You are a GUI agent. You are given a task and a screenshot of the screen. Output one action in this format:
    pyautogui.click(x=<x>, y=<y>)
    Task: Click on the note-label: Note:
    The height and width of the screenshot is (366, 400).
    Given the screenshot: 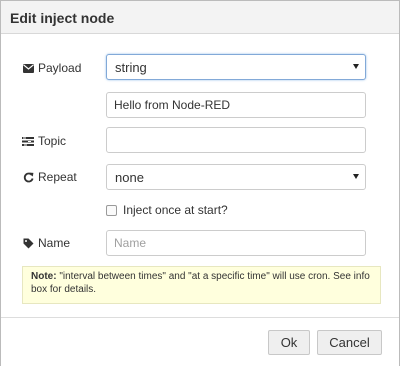 What is the action you would take?
    pyautogui.click(x=44, y=276)
    